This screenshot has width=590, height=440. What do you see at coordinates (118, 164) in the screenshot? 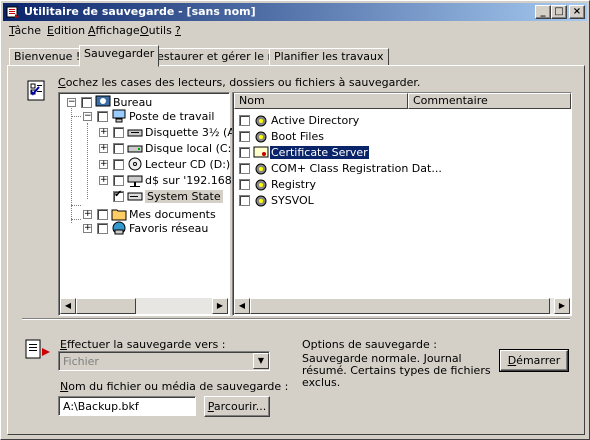
I see `tree-checkbox-cd` at bounding box center [118, 164].